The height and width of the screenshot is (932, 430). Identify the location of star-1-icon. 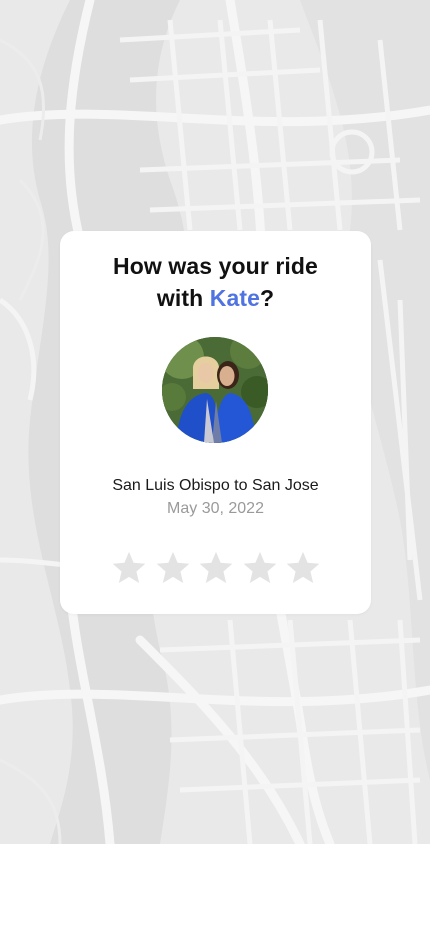
(129, 568).